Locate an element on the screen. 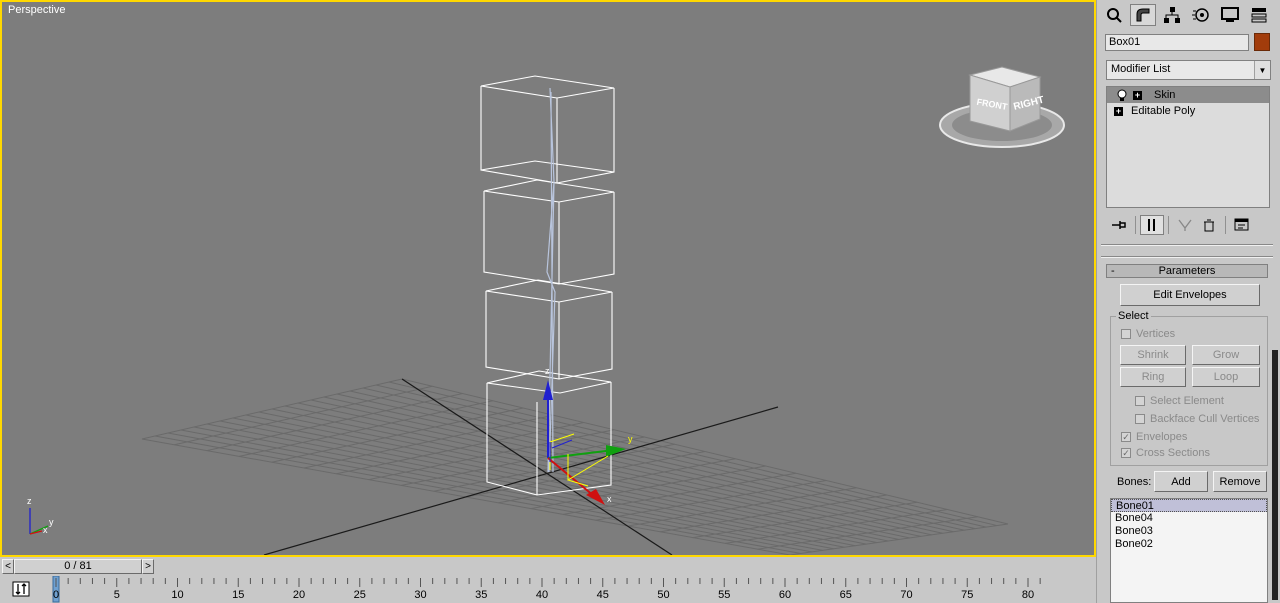 This screenshot has height=603, width=1280. time-slider: < 0 / 81 > is located at coordinates (78, 566).